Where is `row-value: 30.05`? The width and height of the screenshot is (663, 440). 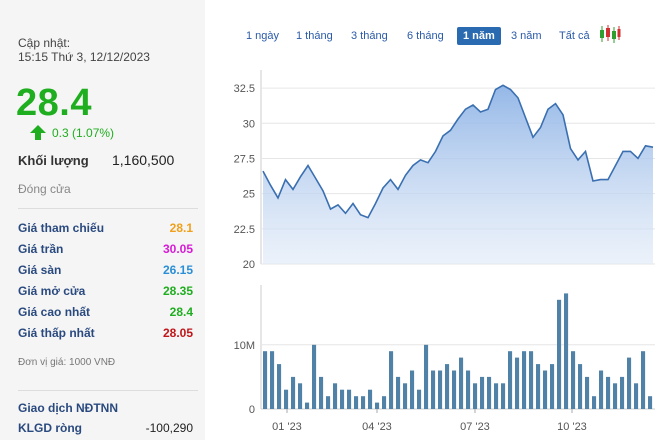 row-value: 30.05 is located at coordinates (177, 249).